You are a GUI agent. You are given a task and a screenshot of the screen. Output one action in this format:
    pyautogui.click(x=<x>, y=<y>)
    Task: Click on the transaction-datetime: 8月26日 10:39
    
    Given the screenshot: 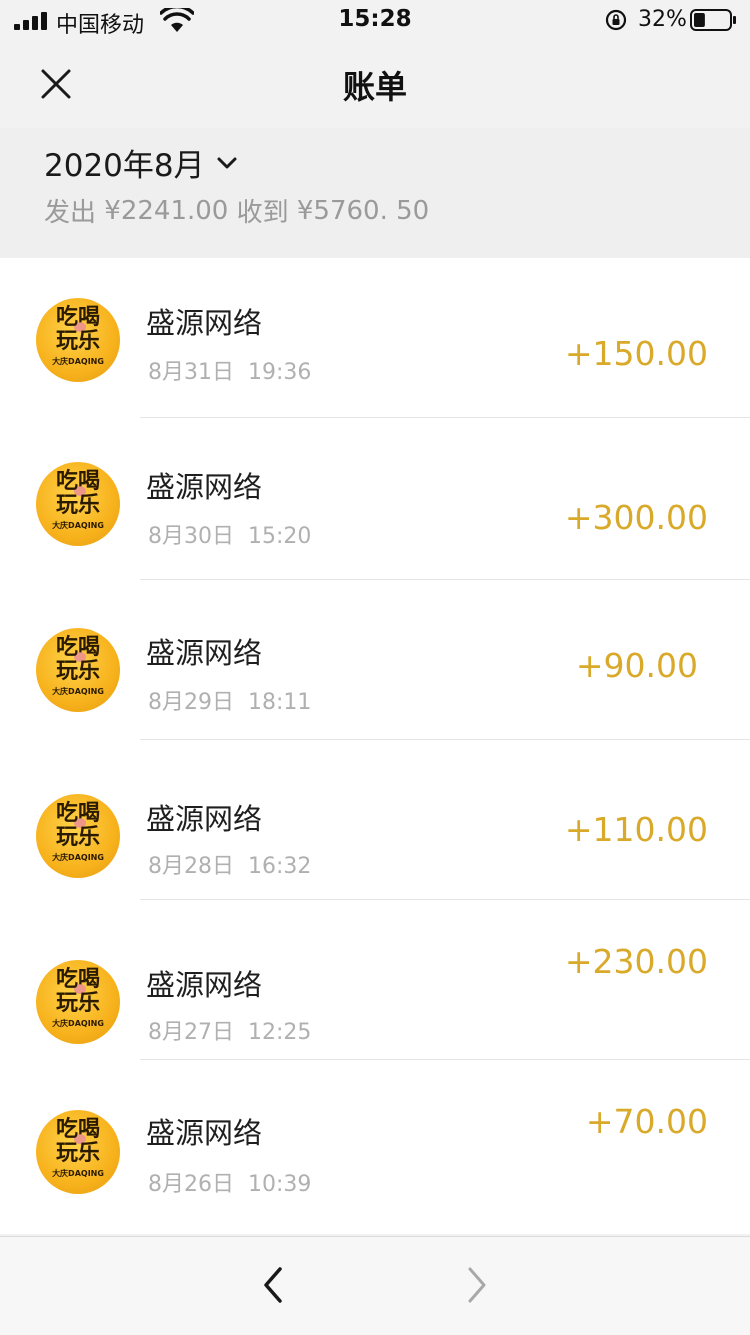 What is the action you would take?
    pyautogui.click(x=230, y=1184)
    